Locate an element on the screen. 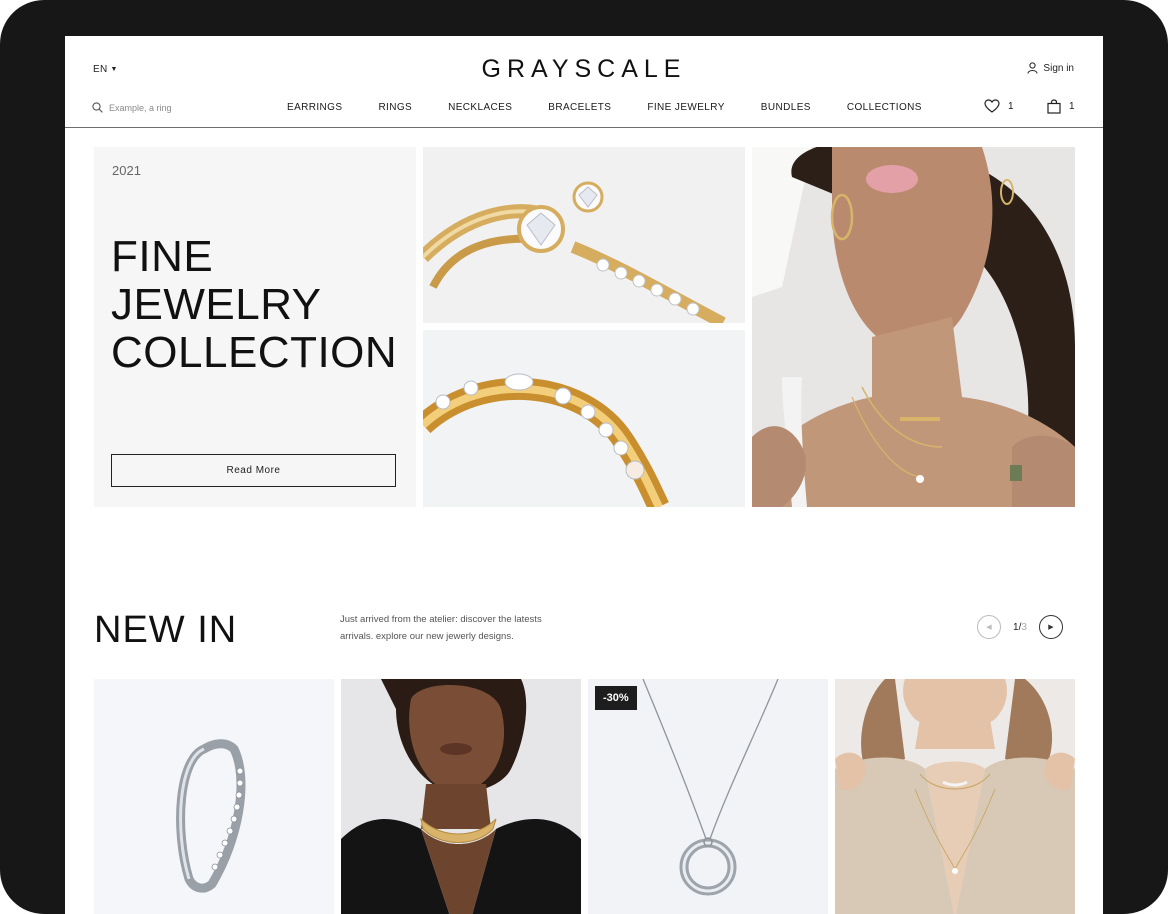  model-necklace-image is located at coordinates (955, 796).